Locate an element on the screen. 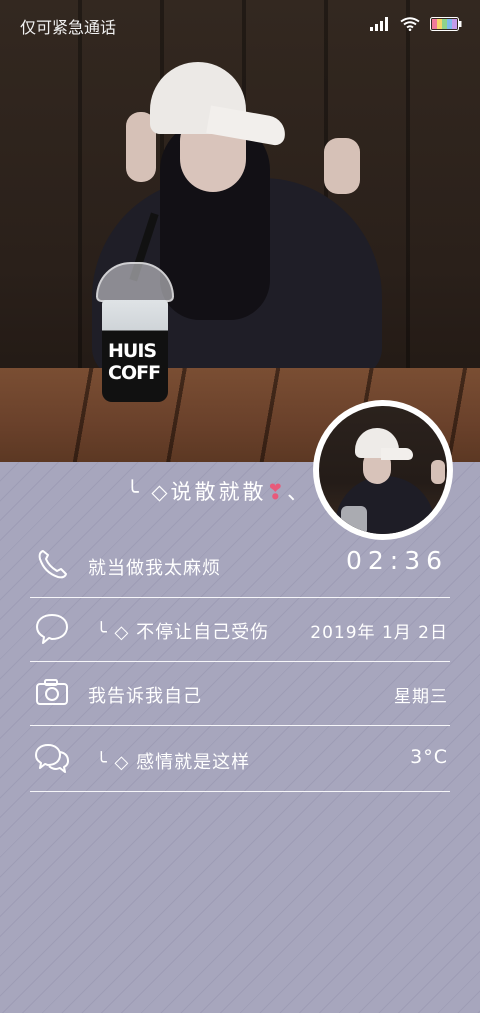 Image resolution: width=480 pixels, height=1013 pixels. row-label-2: ╰ ◇ 不停让自己受伤 is located at coordinates (183, 632).